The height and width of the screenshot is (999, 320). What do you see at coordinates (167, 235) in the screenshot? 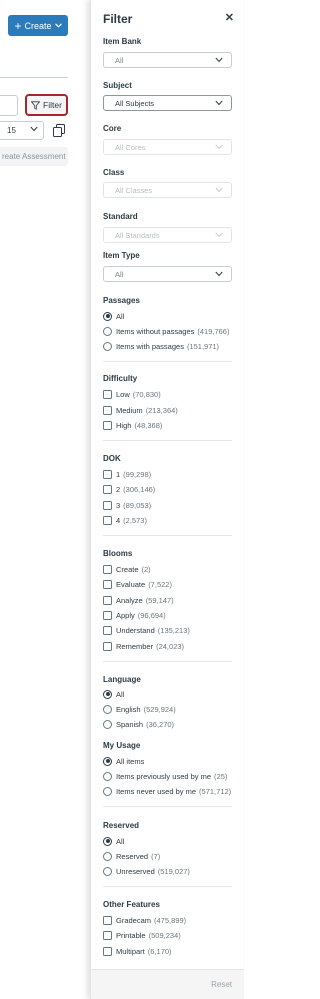
I see `standard-select: All Standards` at bounding box center [167, 235].